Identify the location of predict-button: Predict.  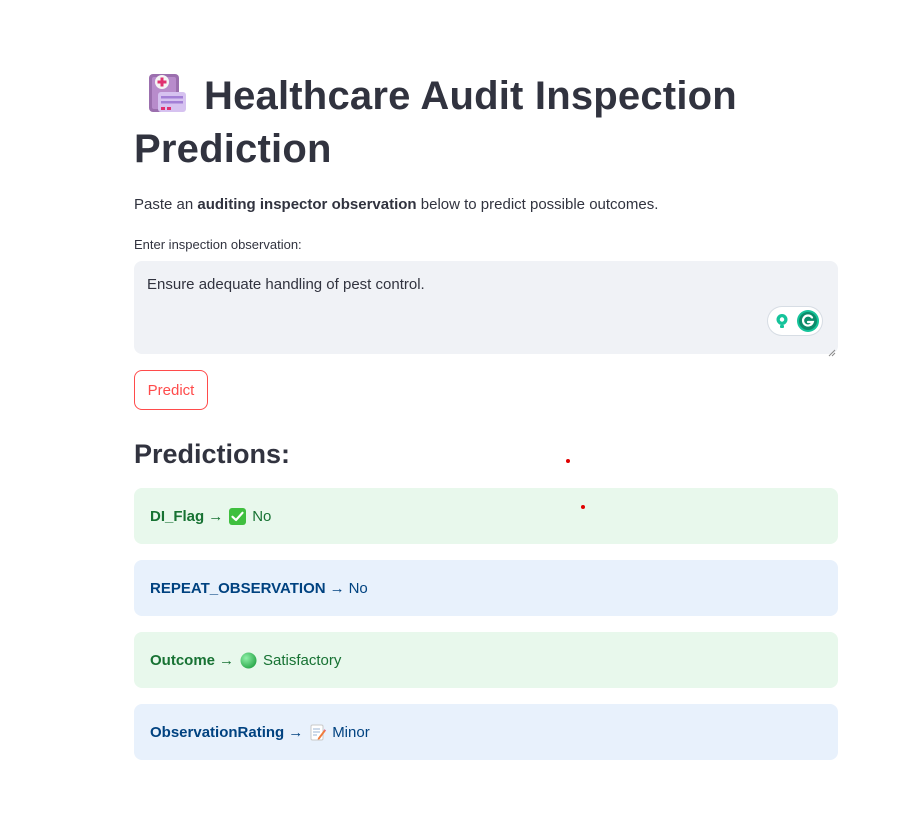
(171, 390).